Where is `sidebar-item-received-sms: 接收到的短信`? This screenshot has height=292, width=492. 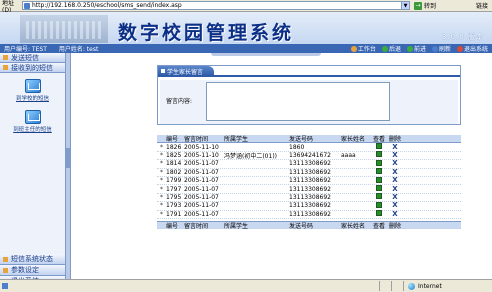
sidebar-item-received-sms: 接收到的短信 is located at coordinates (32, 68).